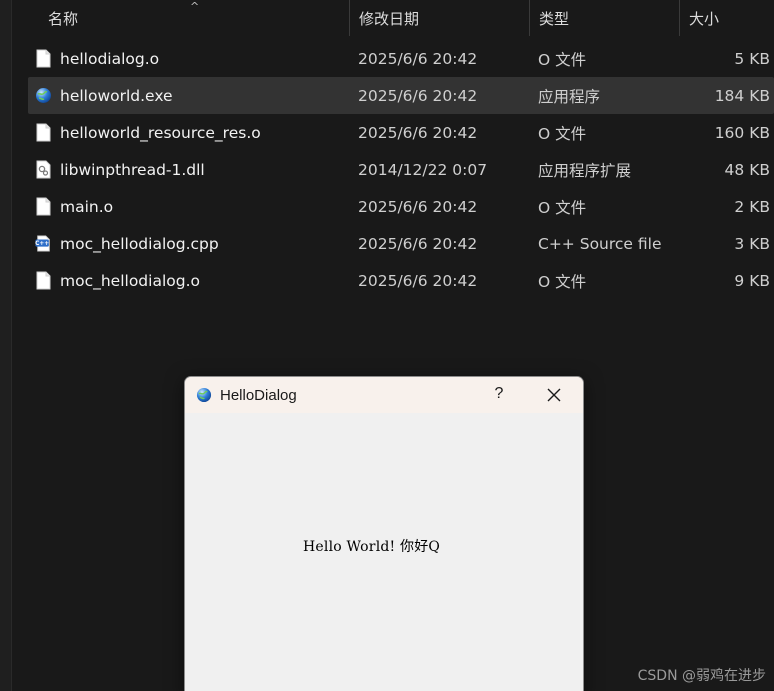 The height and width of the screenshot is (691, 774). Describe the element at coordinates (160, 132) in the screenshot. I see `file-name: helloworld_resource_res.o` at that location.